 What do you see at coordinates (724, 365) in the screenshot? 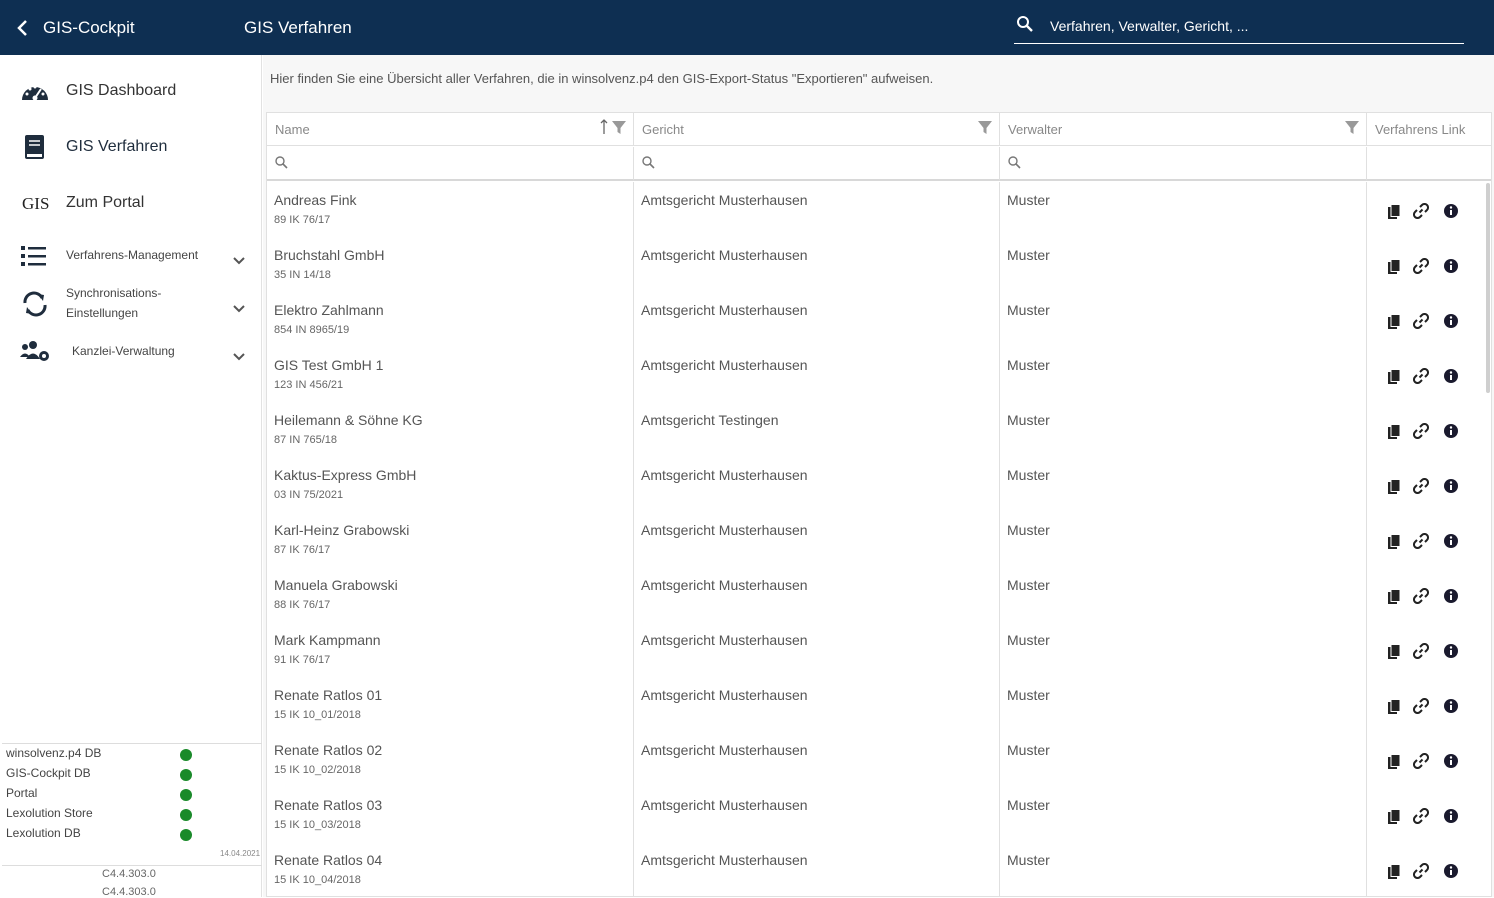
I see `gericht-value: Amtsgericht Musterhausen` at bounding box center [724, 365].